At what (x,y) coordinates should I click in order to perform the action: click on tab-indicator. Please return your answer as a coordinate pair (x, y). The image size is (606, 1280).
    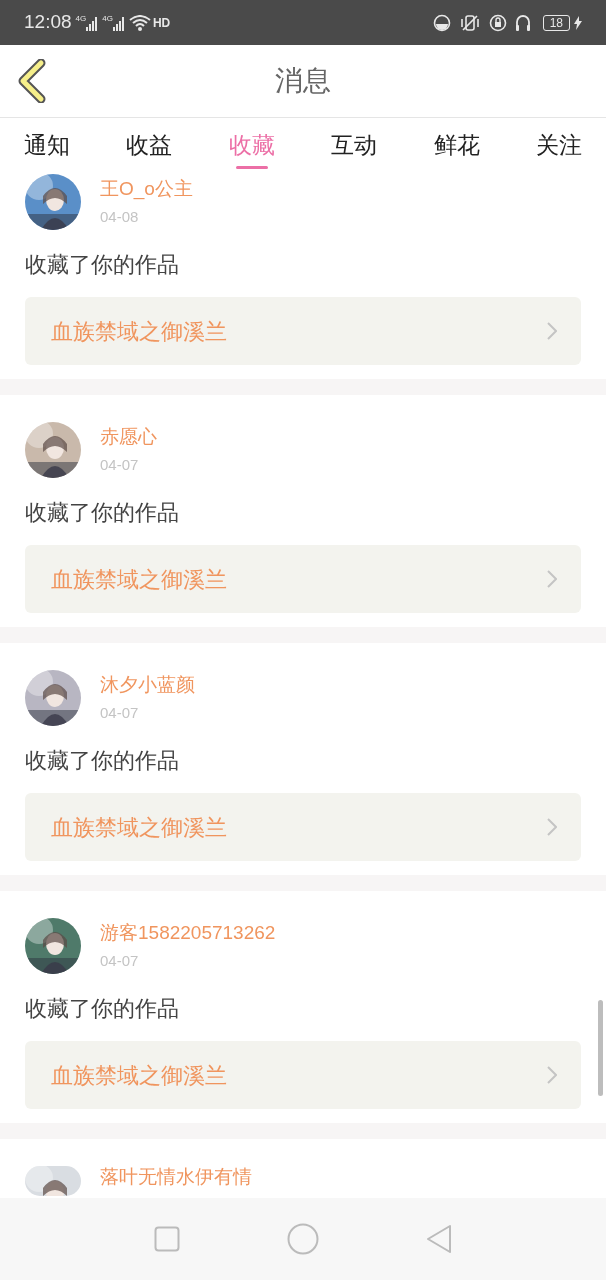
    Looking at the image, I should click on (251, 167).